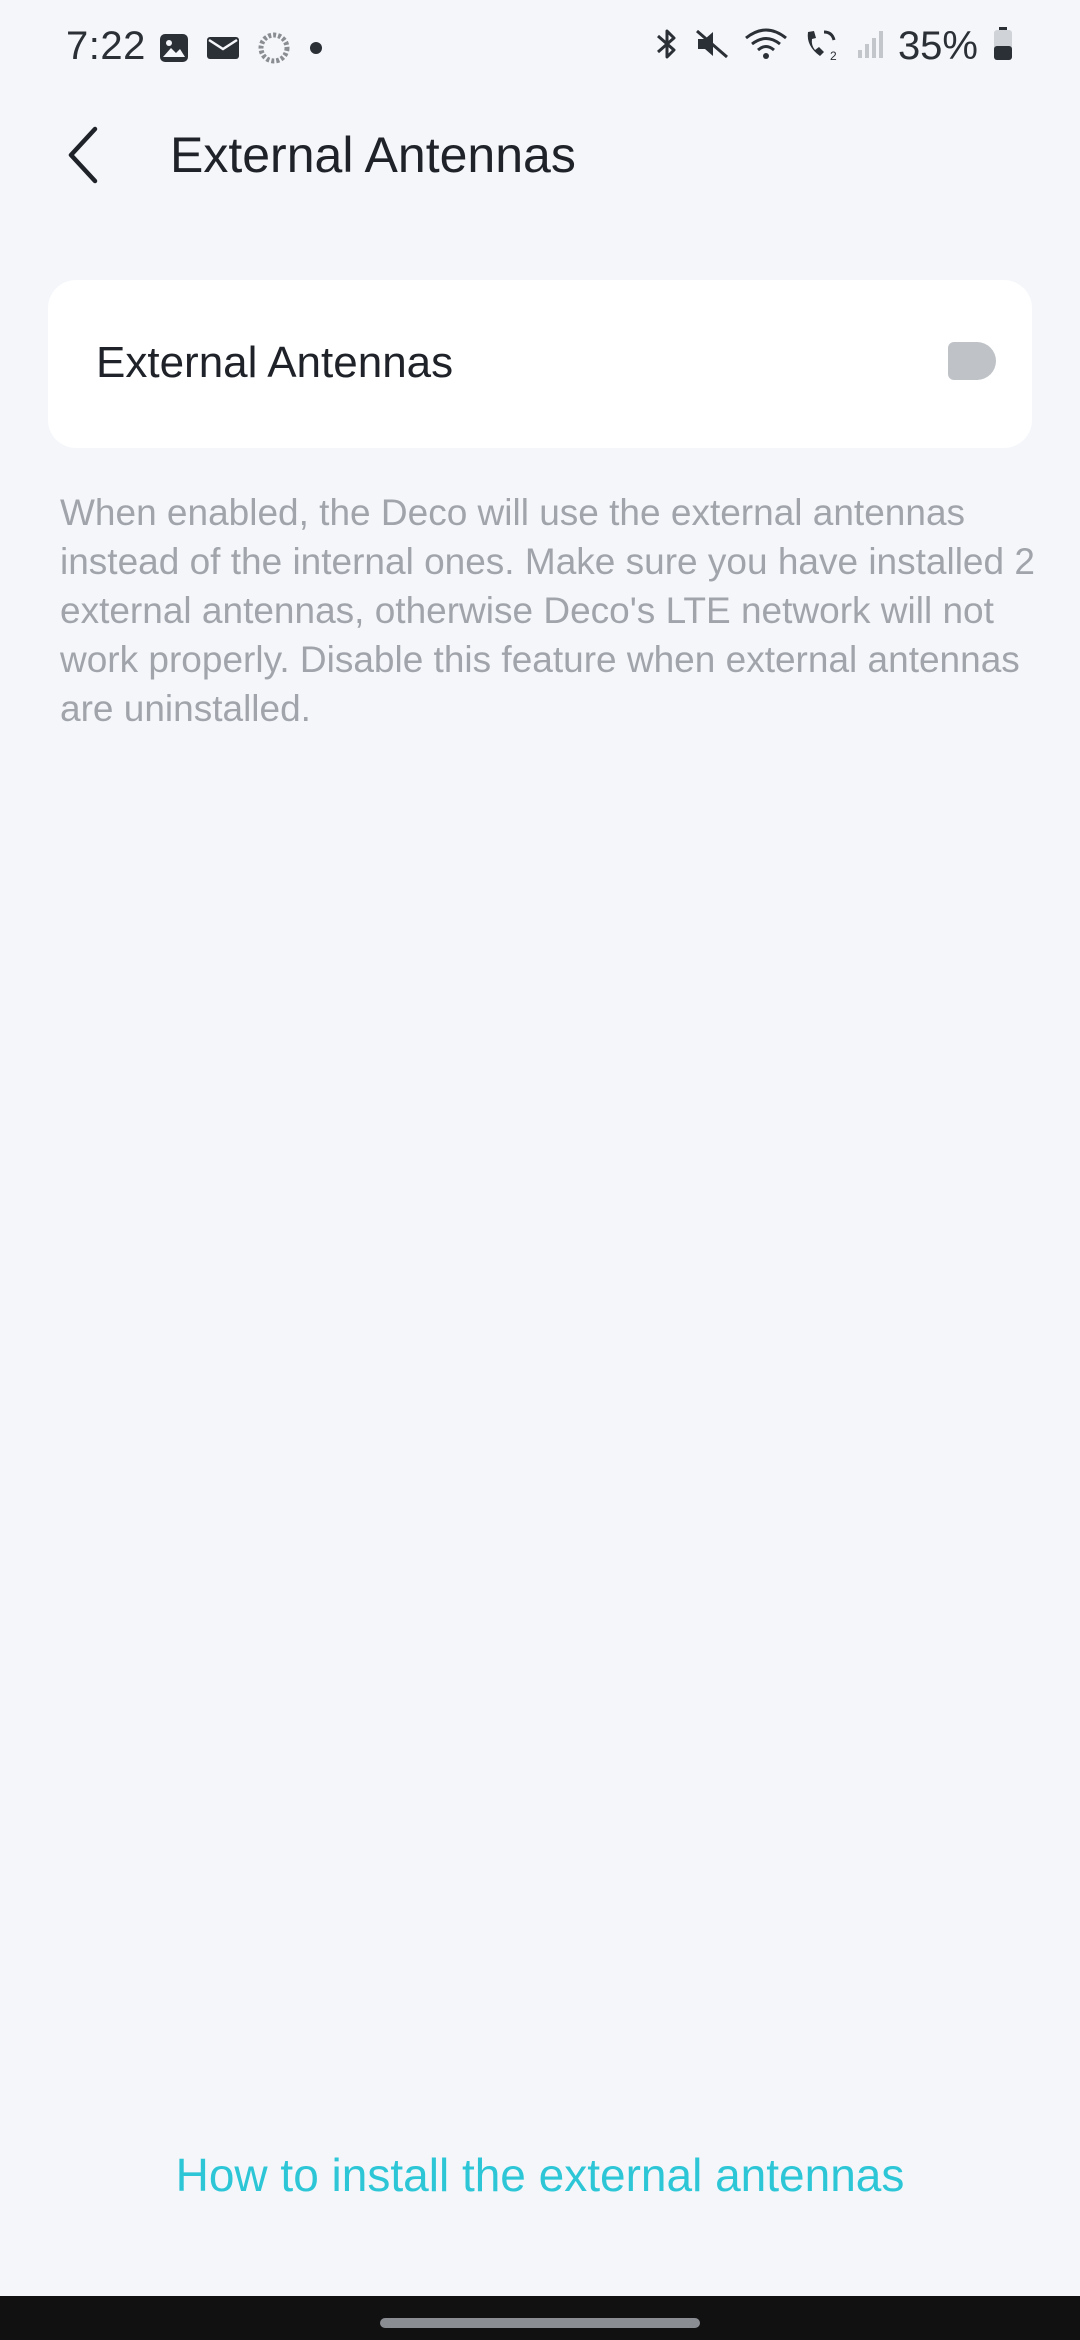 The width and height of the screenshot is (1080, 2340). What do you see at coordinates (667, 46) in the screenshot?
I see `bluetooth-icon` at bounding box center [667, 46].